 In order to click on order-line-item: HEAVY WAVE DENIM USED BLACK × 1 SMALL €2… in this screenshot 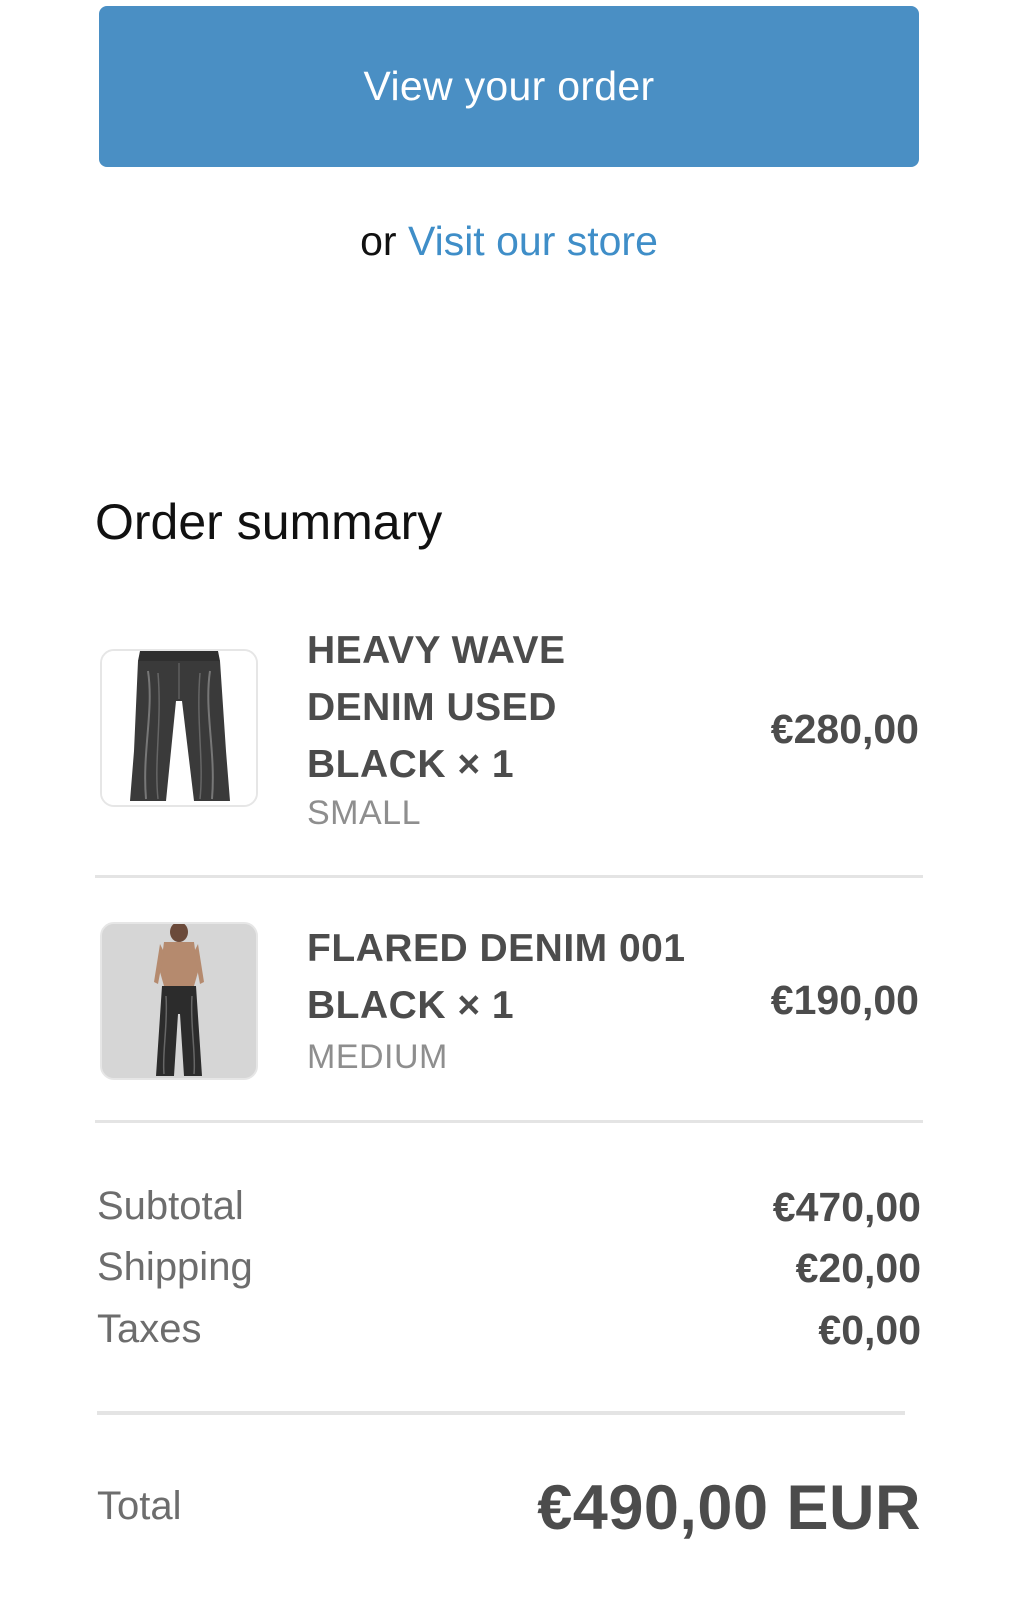, I will do `click(509, 732)`.